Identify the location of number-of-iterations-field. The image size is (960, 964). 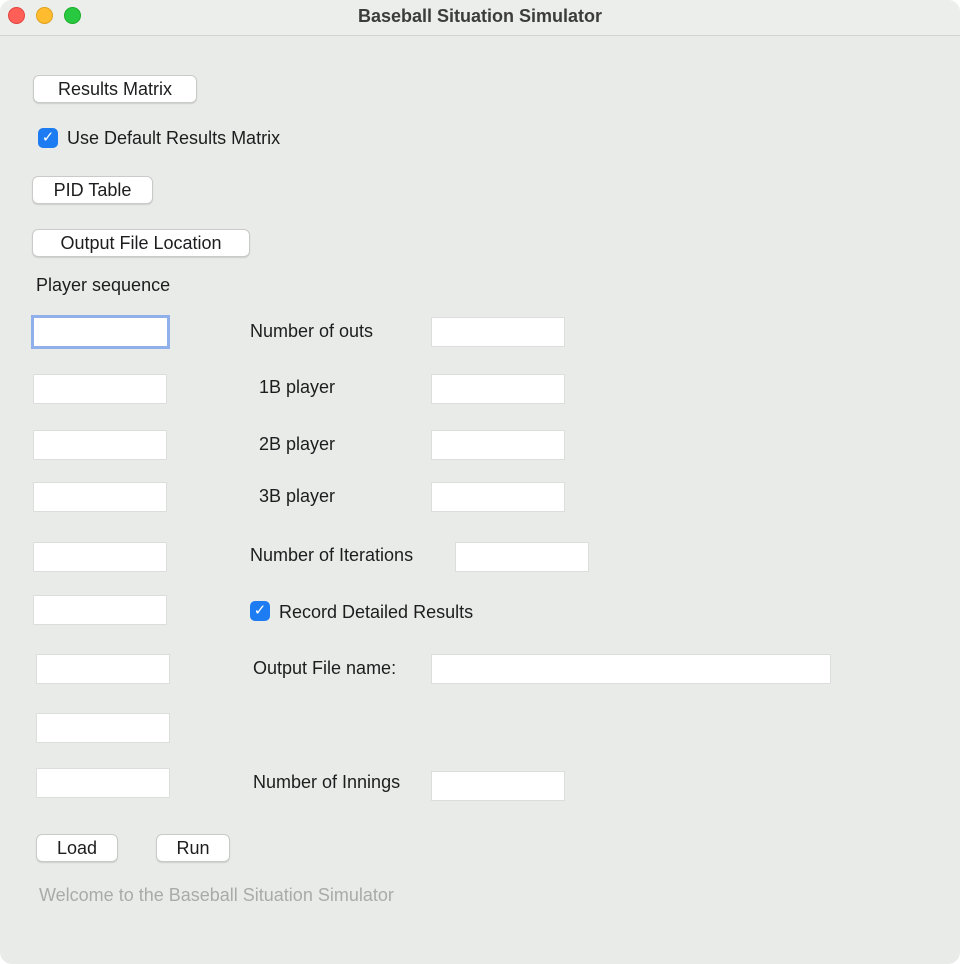
(522, 557).